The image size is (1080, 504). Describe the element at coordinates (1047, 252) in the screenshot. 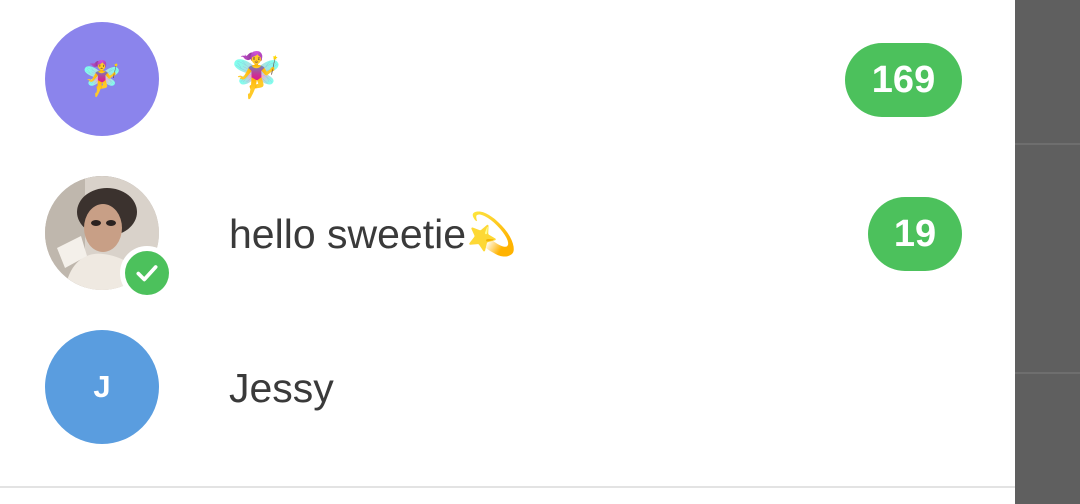

I see `dimmed-background` at that location.